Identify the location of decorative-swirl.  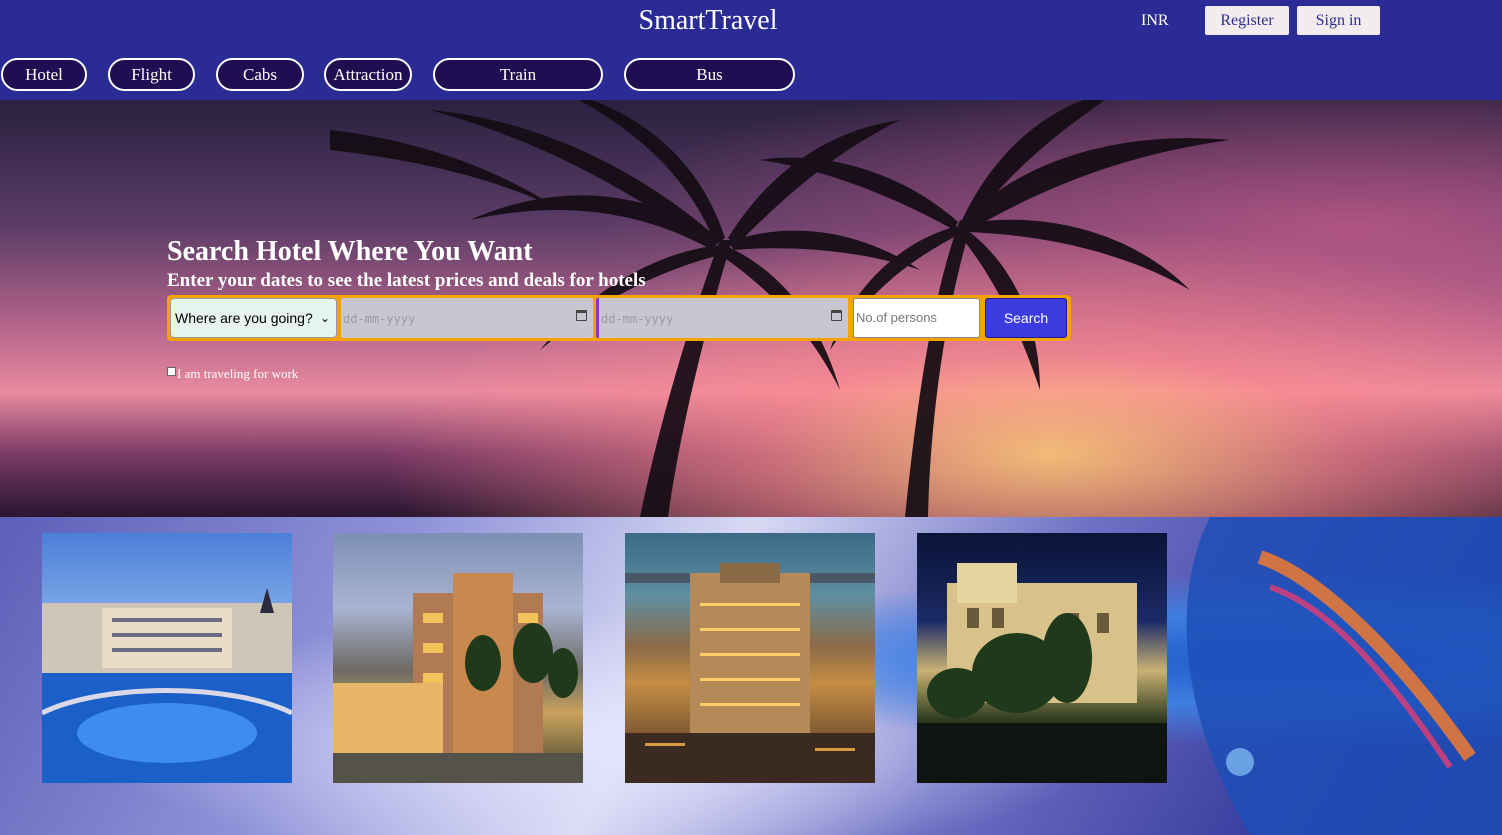
(1344, 676).